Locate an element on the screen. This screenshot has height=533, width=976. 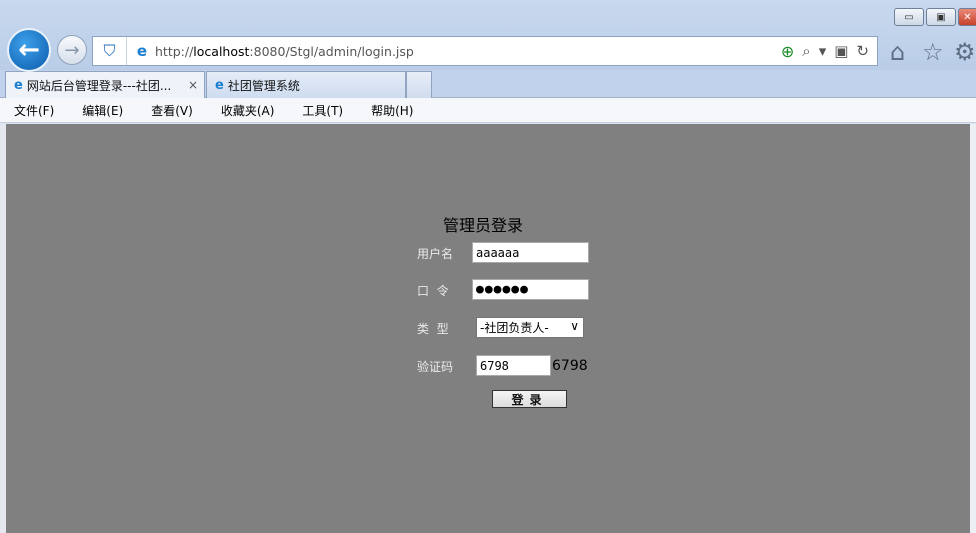
type-selected-value: -社团负责人- is located at coordinates (514, 328).